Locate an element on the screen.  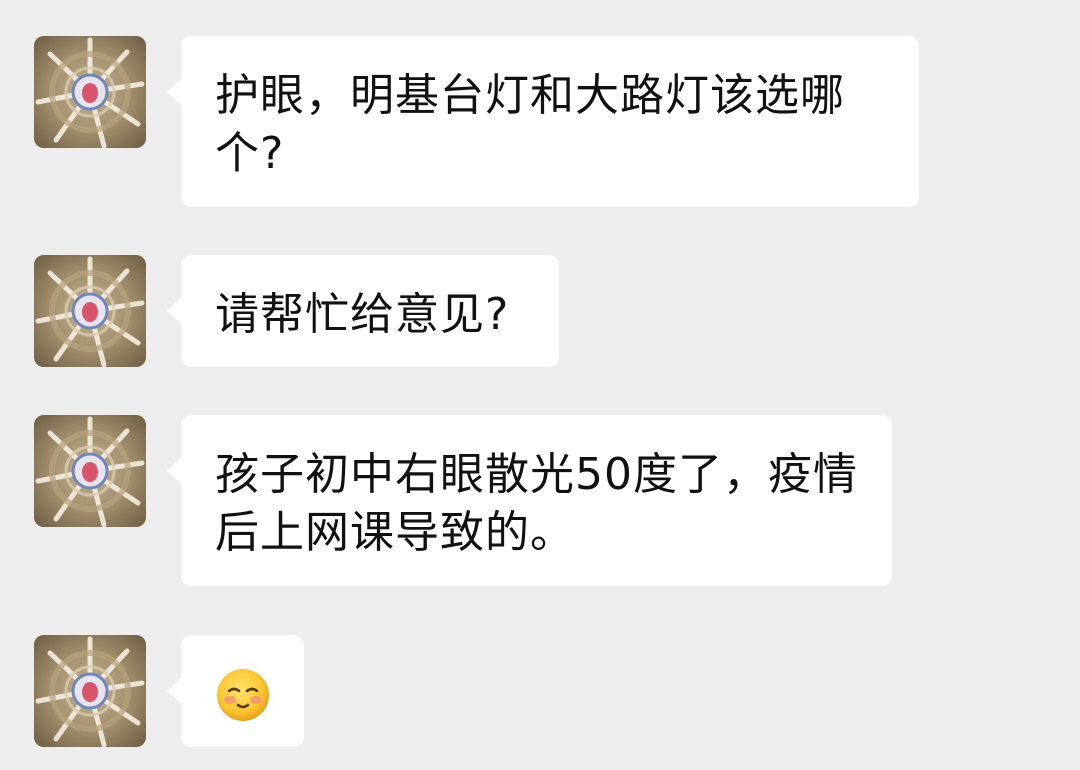
message-bubble: 请帮忙给意见? is located at coordinates (363, 311).